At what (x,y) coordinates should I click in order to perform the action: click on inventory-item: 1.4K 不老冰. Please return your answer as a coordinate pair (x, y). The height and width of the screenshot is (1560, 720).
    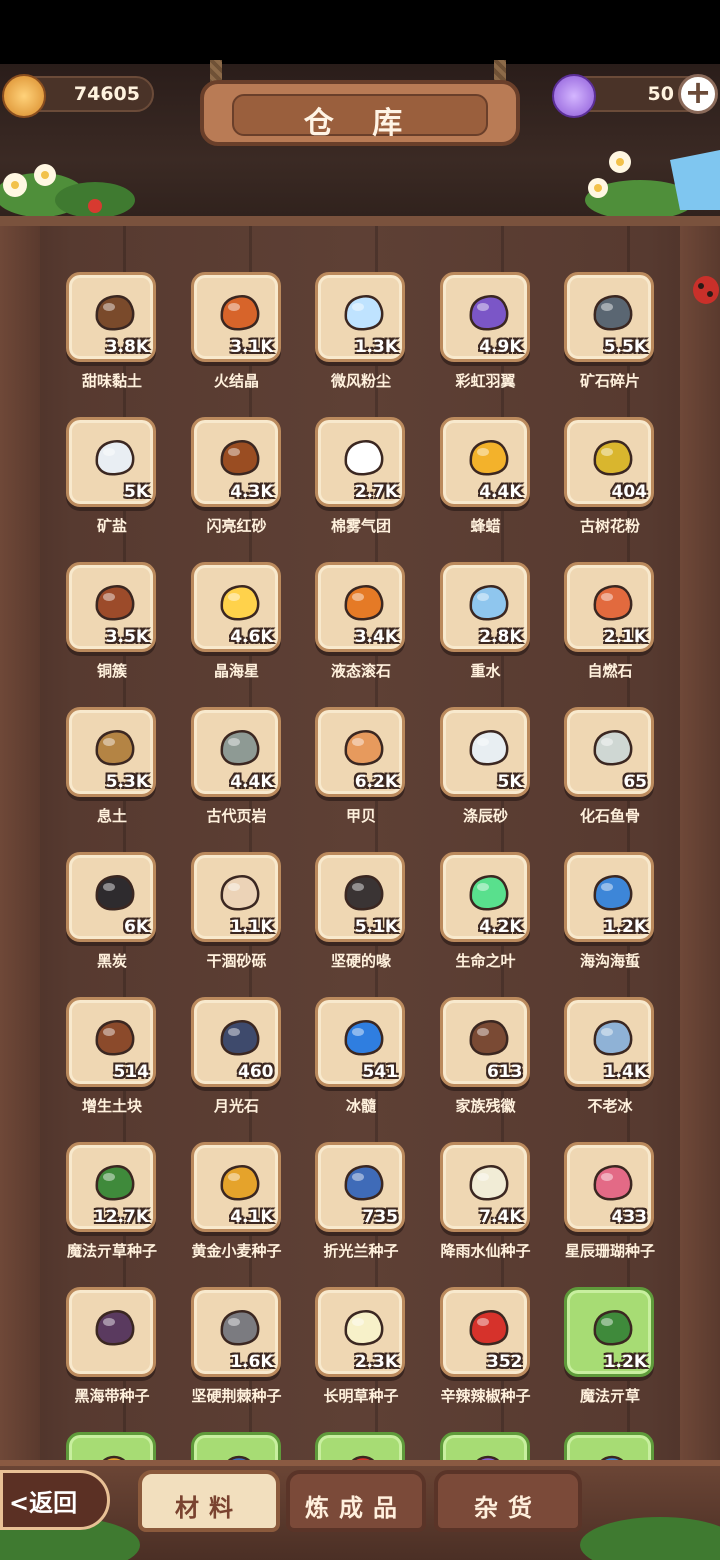
    Looking at the image, I should click on (610, 1062).